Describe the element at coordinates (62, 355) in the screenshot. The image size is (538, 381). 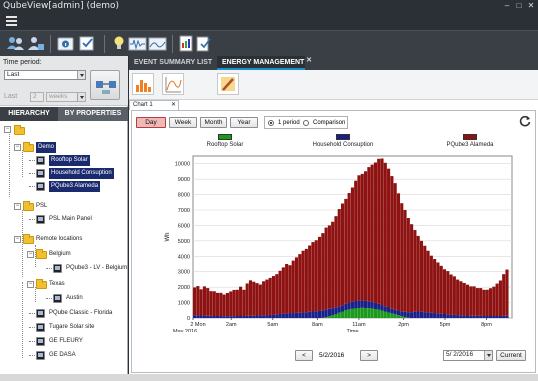
I see `tree-item: GE DASA` at that location.